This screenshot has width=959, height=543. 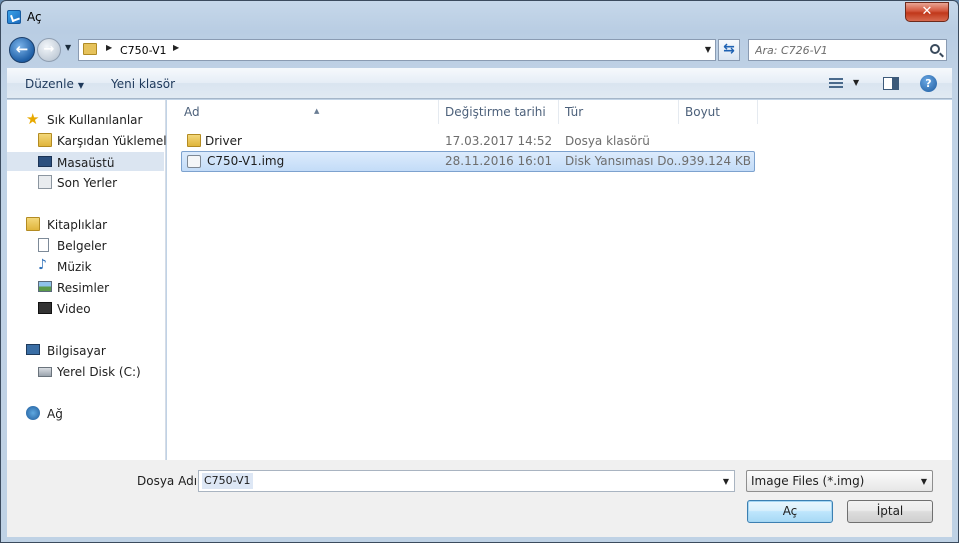 I want to click on organize-label: Düzenle, so click(x=49, y=84).